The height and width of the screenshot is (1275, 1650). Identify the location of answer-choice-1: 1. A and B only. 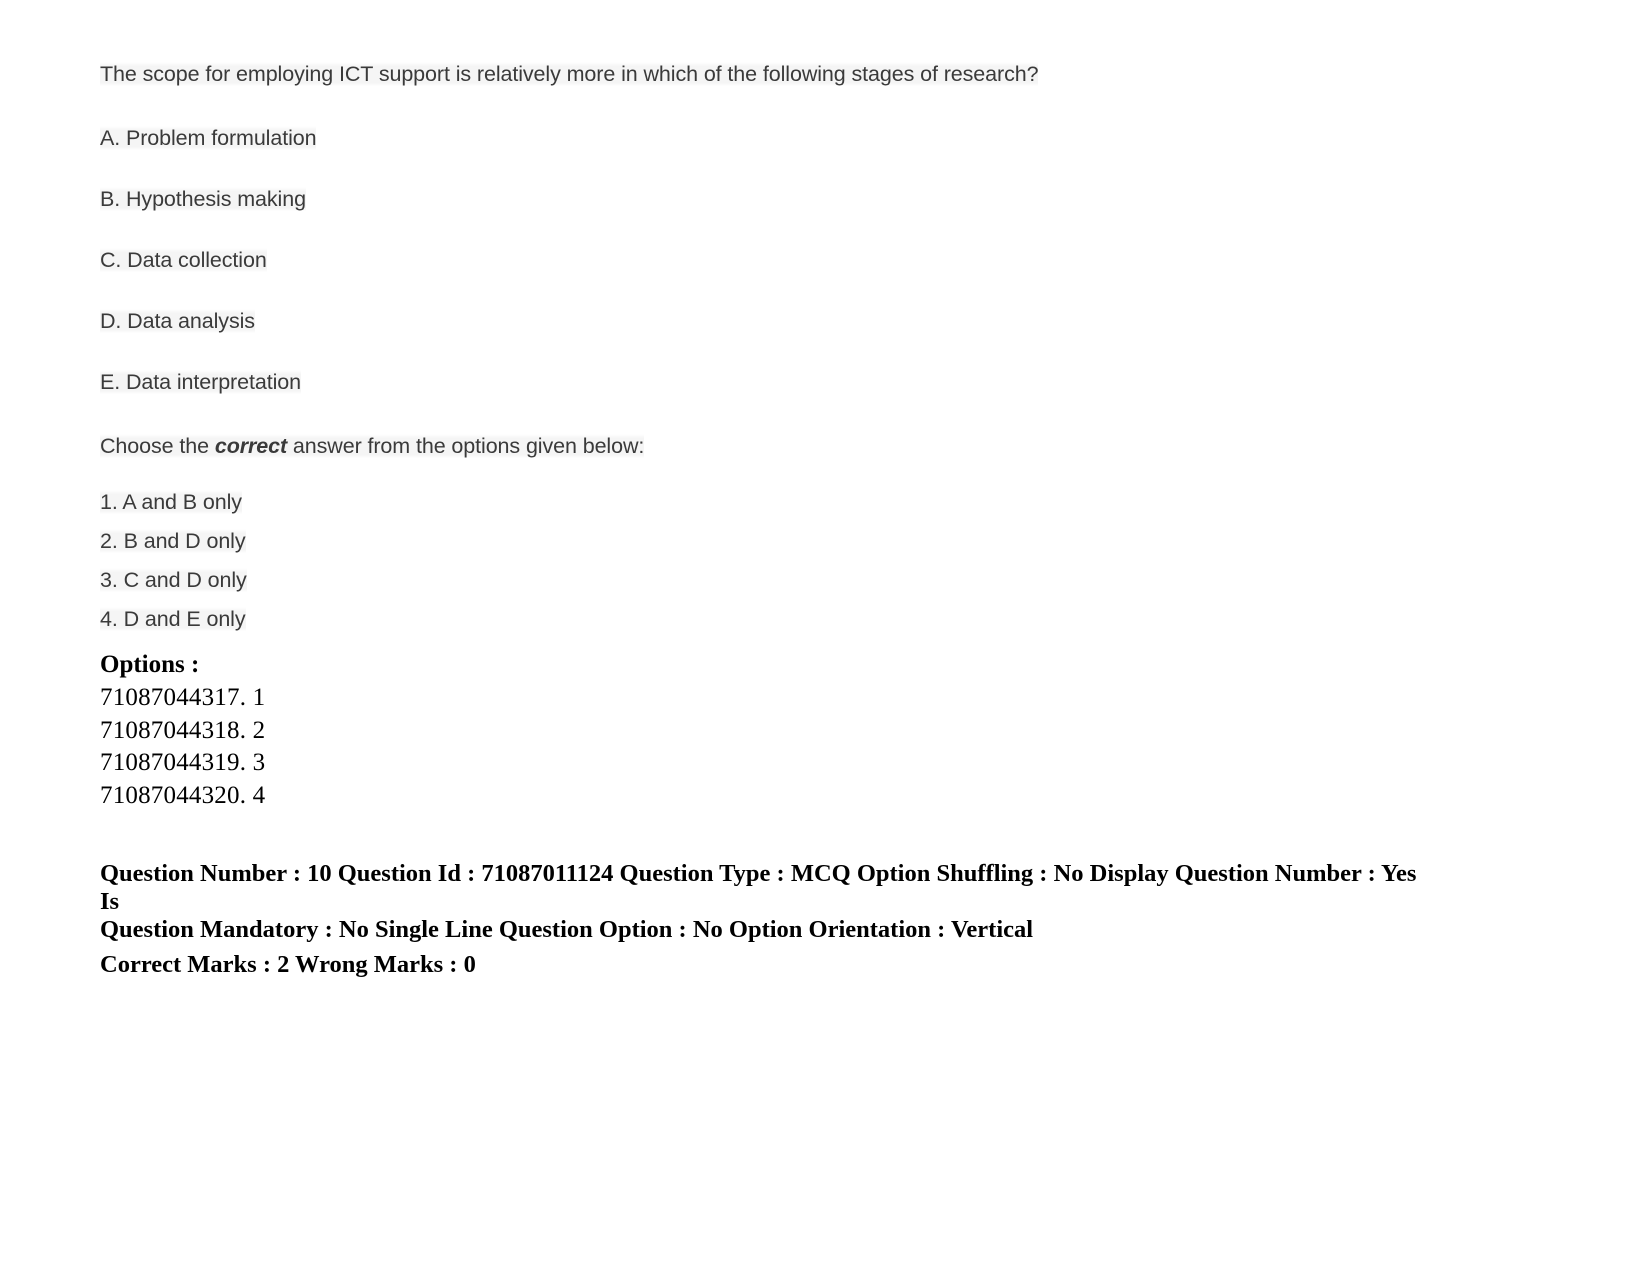
(605, 502).